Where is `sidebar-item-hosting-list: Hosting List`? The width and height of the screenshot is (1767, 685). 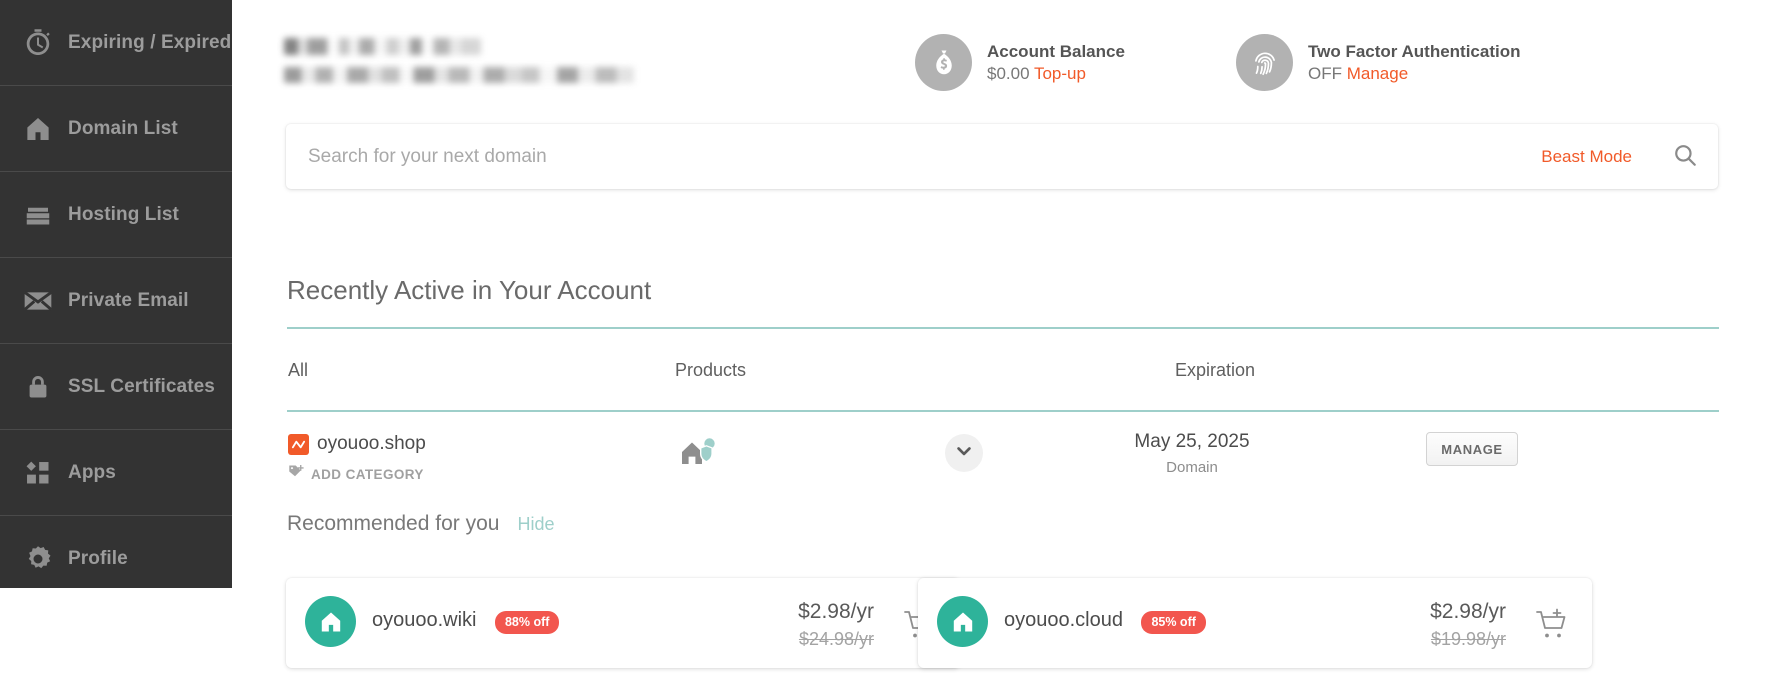 sidebar-item-hosting-list: Hosting List is located at coordinates (116, 215).